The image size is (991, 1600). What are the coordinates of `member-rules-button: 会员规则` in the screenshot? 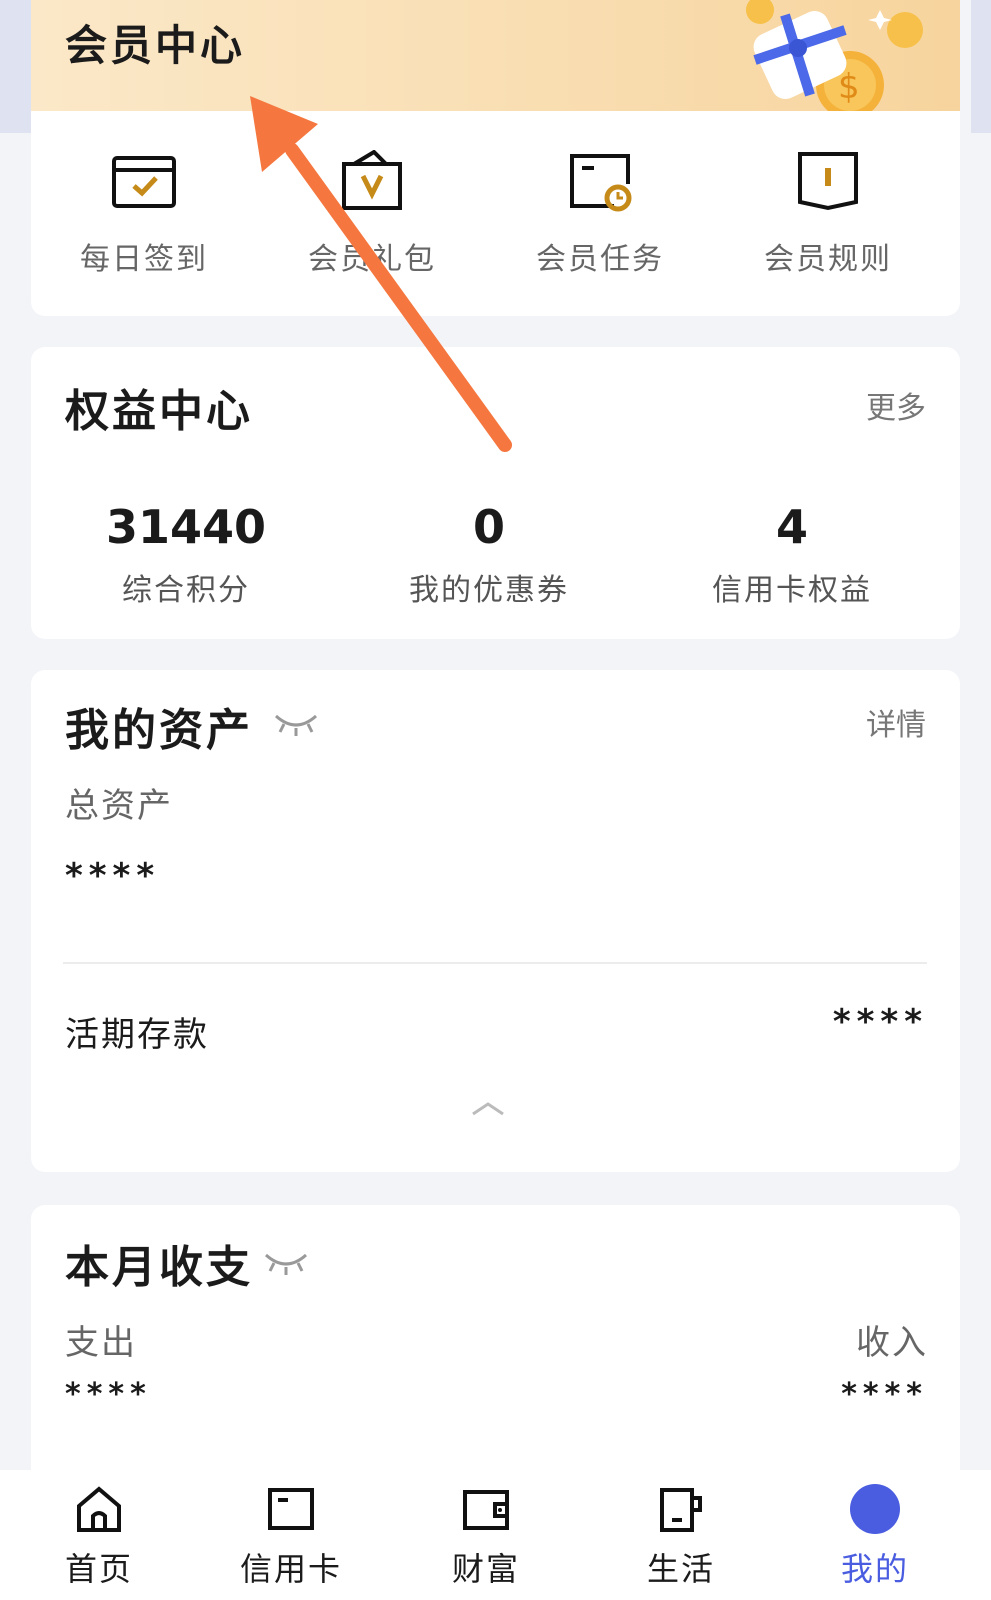 It's located at (828, 215).